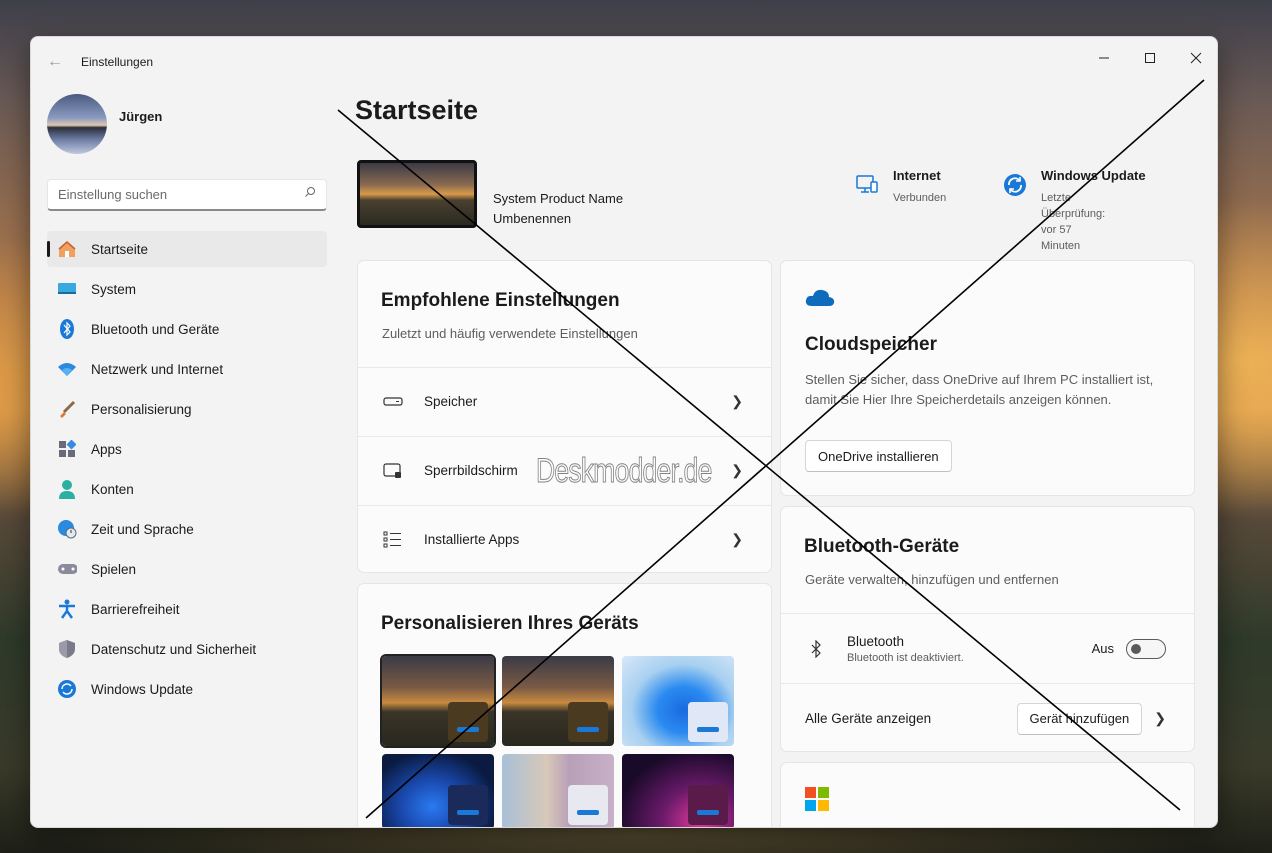 The height and width of the screenshot is (853, 1272). What do you see at coordinates (500, 300) in the screenshot?
I see `recommended-title: Empfohlene Einstellungen` at bounding box center [500, 300].